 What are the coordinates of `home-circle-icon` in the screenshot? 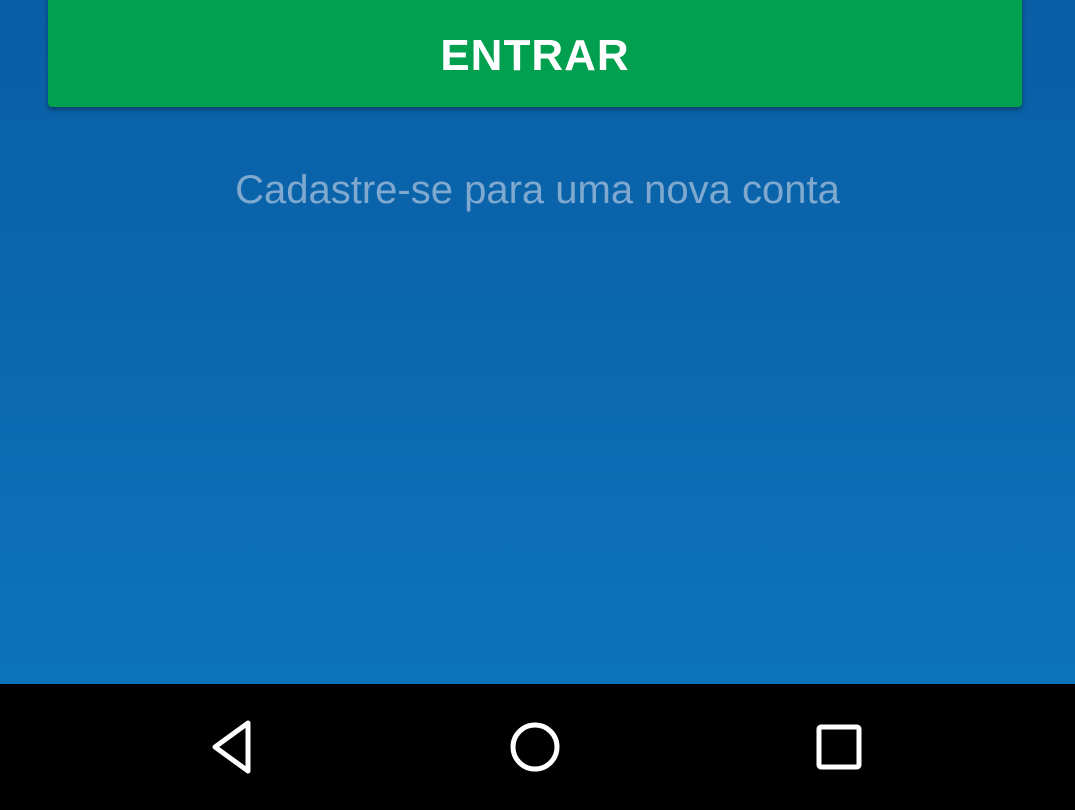 It's located at (535, 747).